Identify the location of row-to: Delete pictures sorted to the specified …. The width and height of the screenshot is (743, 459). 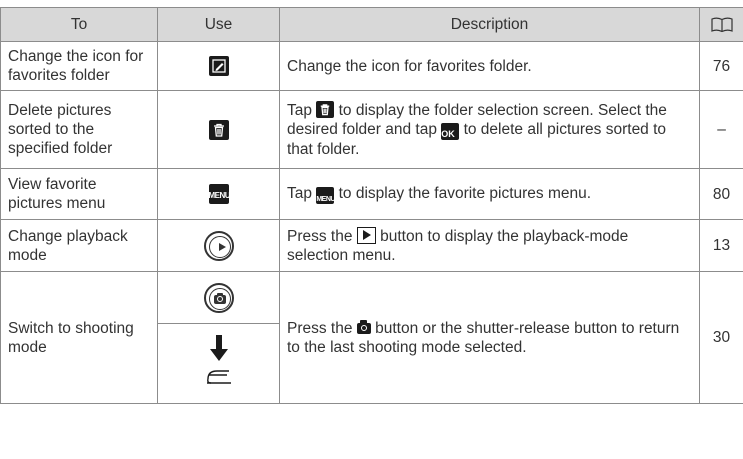
(79, 129).